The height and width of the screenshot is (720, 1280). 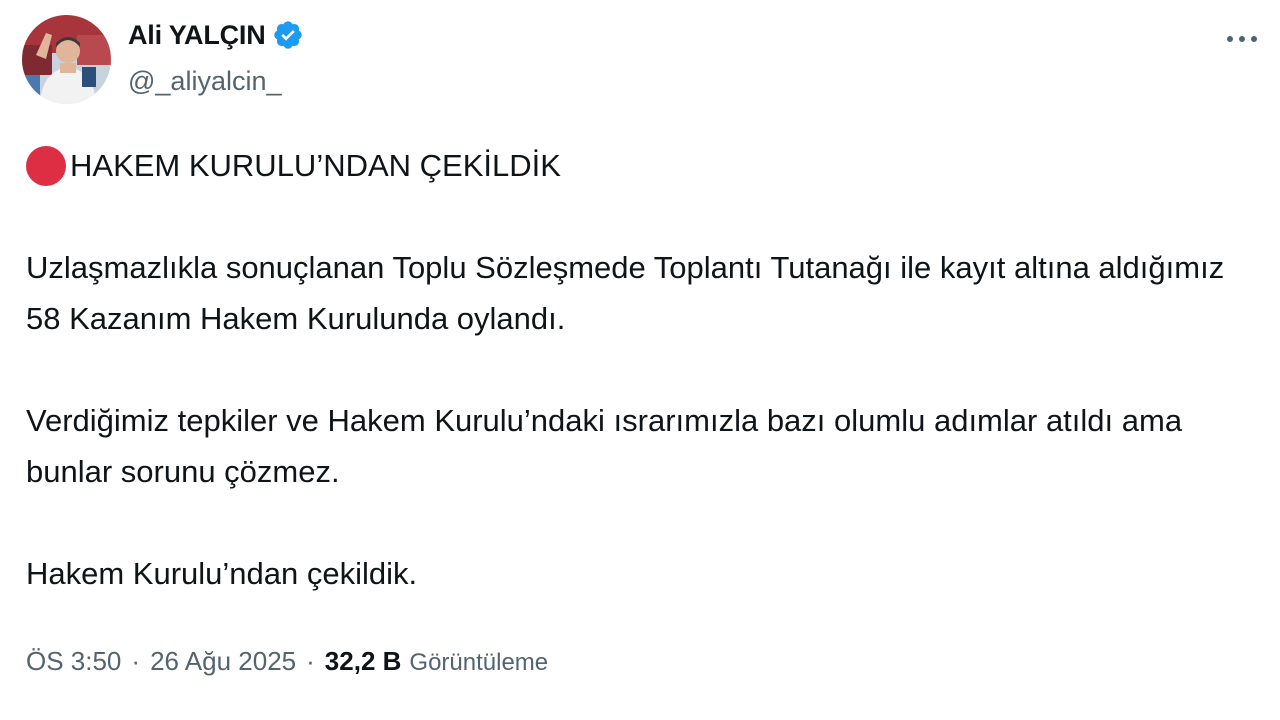 What do you see at coordinates (315, 165) in the screenshot?
I see `headline-text: HAKEM KURULU’NDAN ÇEKİLDİK` at bounding box center [315, 165].